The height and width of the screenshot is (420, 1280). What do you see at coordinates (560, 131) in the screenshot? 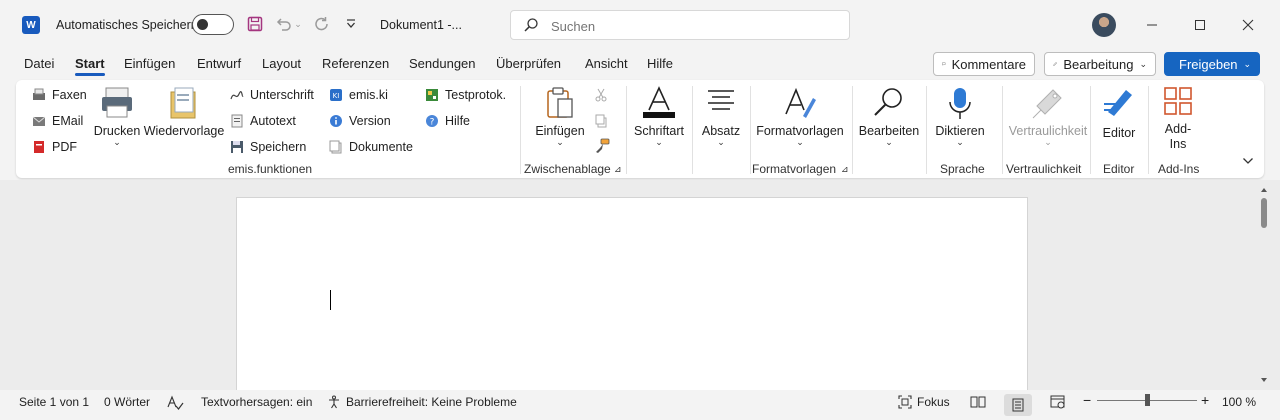
I see `paste-label: Einfügen` at bounding box center [560, 131].